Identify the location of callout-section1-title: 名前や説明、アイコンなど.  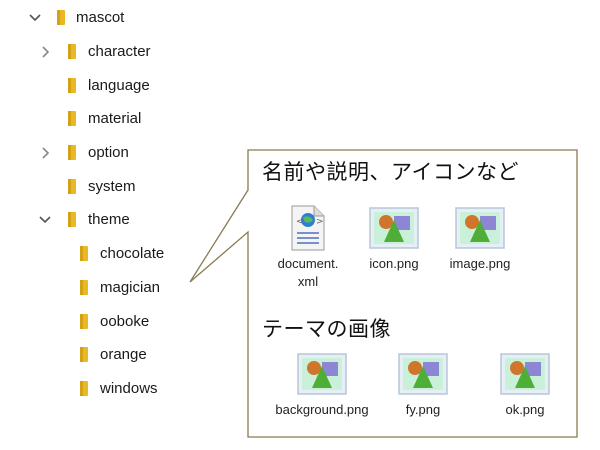
(390, 172).